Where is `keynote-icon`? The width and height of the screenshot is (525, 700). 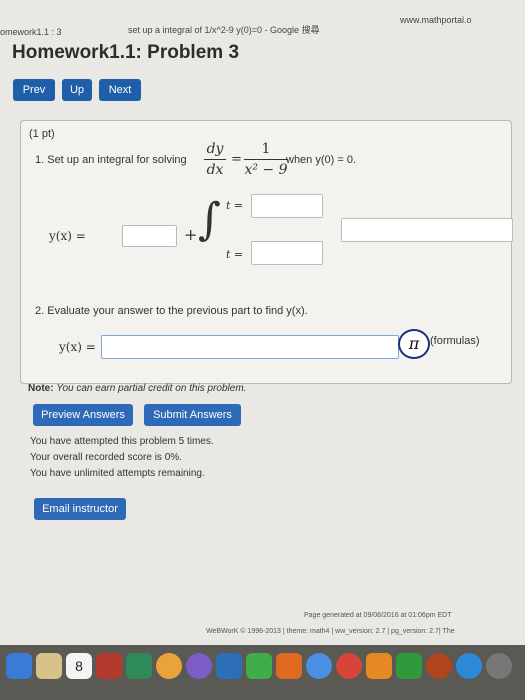 keynote-icon is located at coordinates (289, 666).